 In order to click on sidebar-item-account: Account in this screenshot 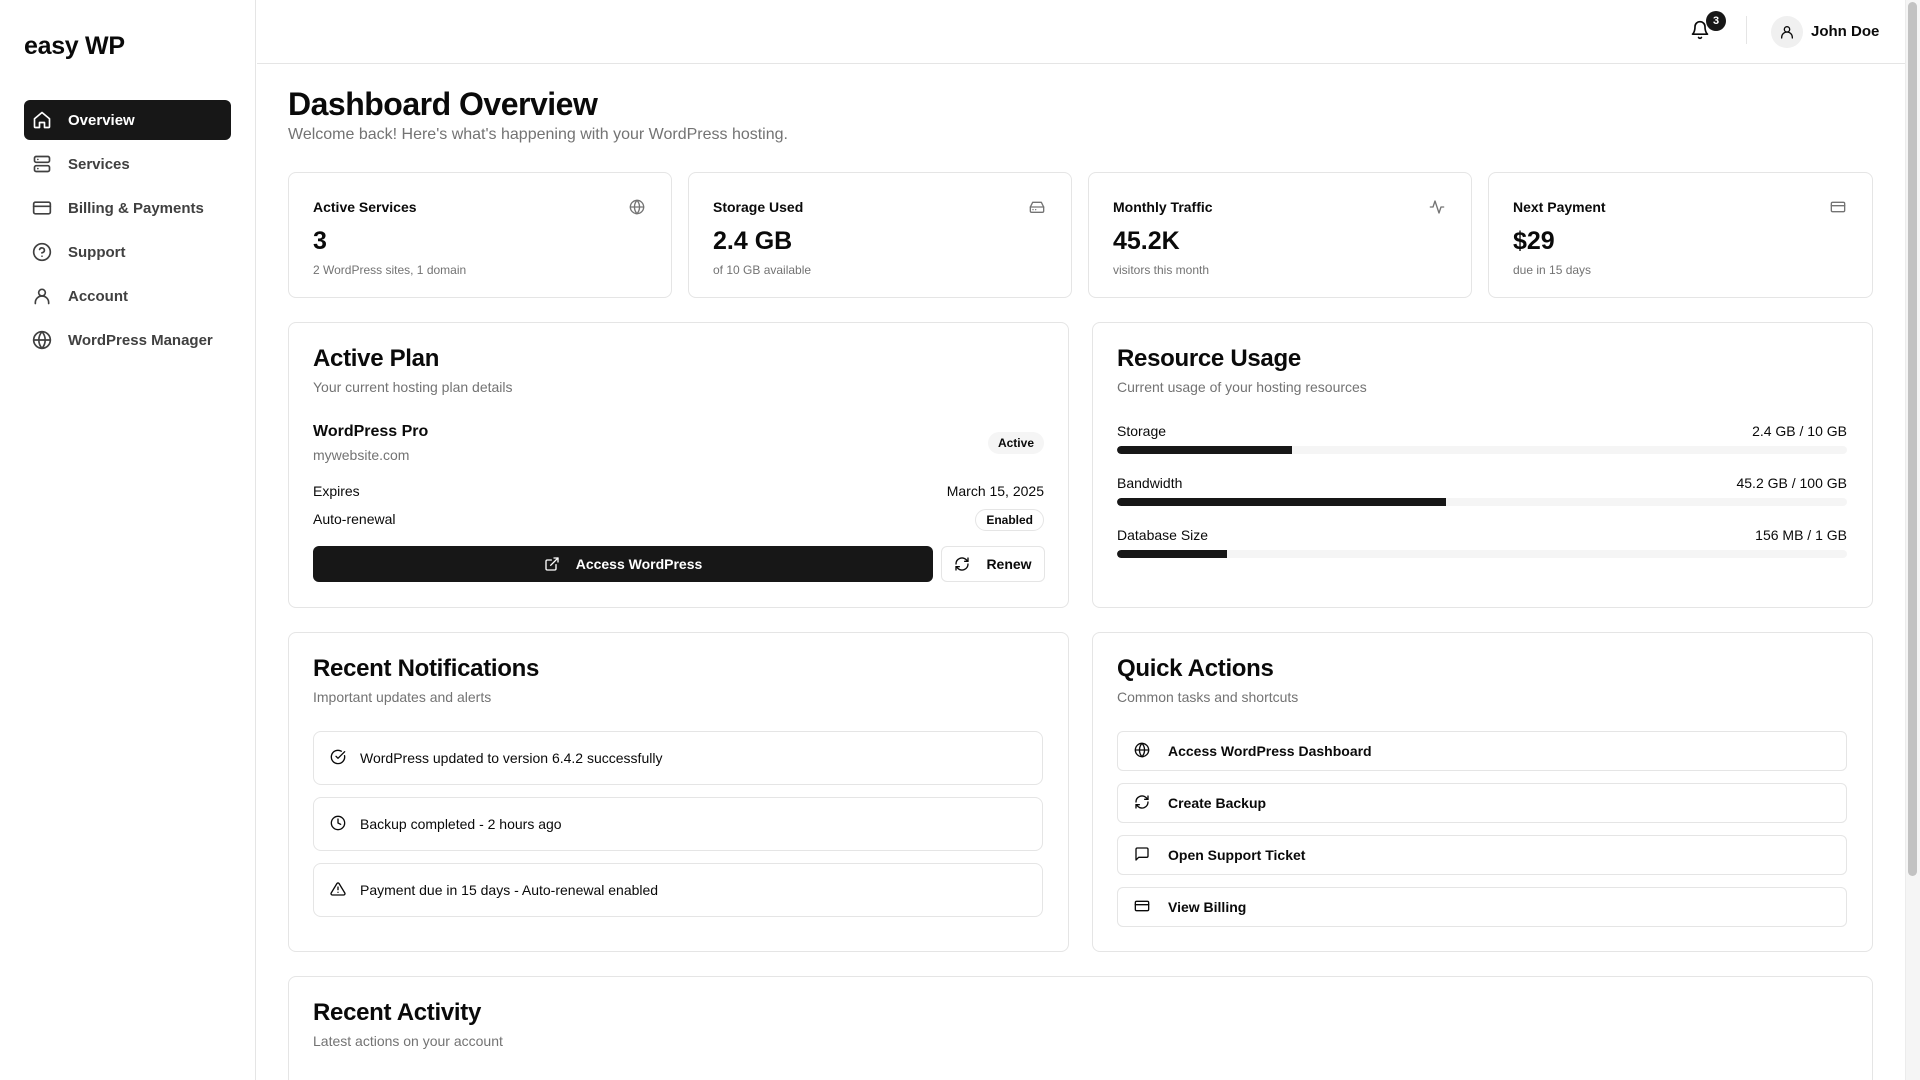, I will do `click(127, 296)`.